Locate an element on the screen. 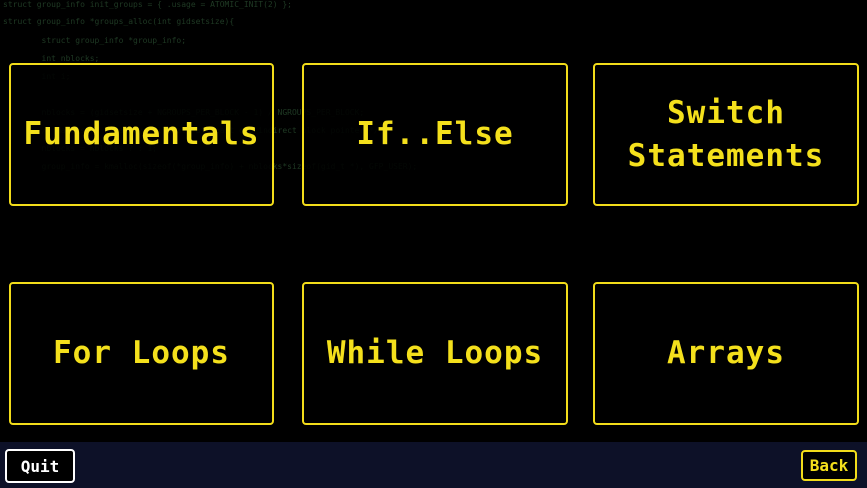  topic-label: While Loops is located at coordinates (435, 353).